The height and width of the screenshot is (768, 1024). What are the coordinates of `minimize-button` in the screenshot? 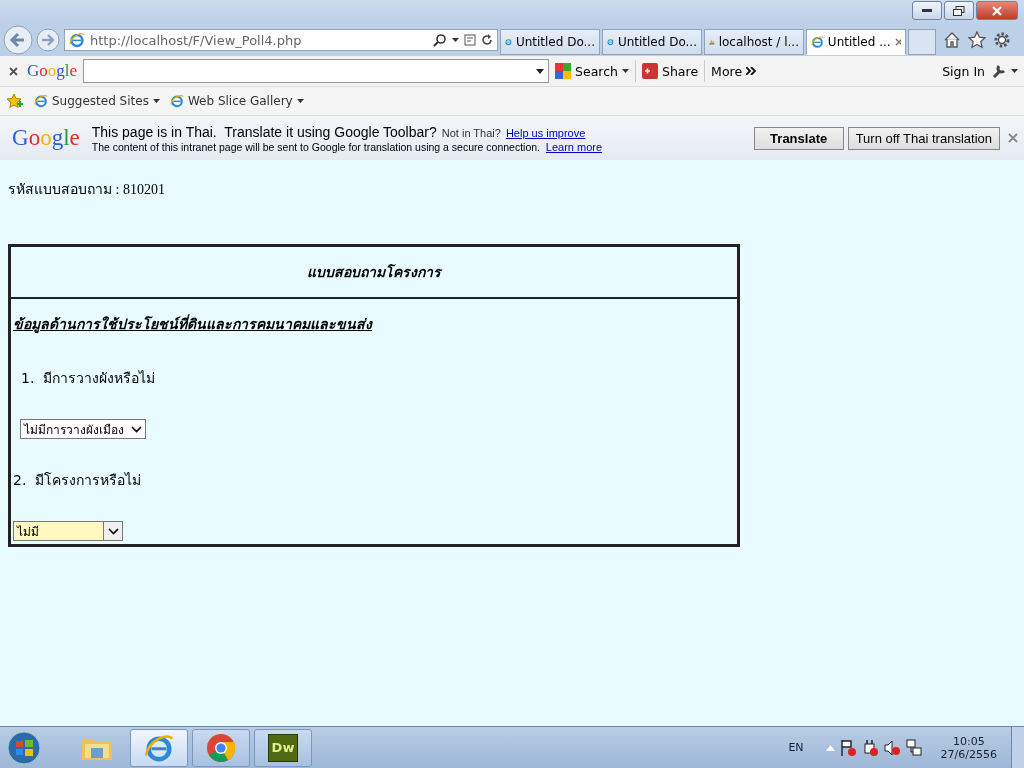 It's located at (927, 10).